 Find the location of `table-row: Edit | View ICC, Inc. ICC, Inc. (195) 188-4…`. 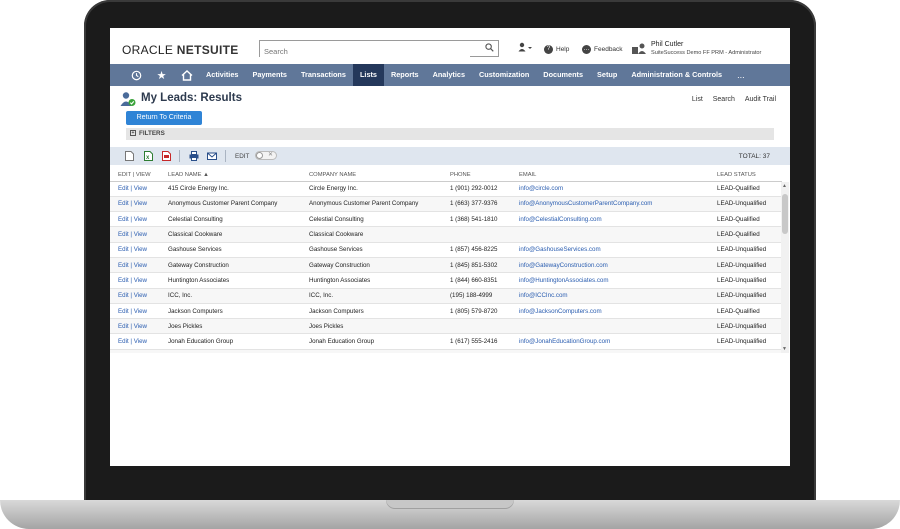

table-row: Edit | View ICC, Inc. ICC, Inc. (195) 188-4… is located at coordinates (446, 296).